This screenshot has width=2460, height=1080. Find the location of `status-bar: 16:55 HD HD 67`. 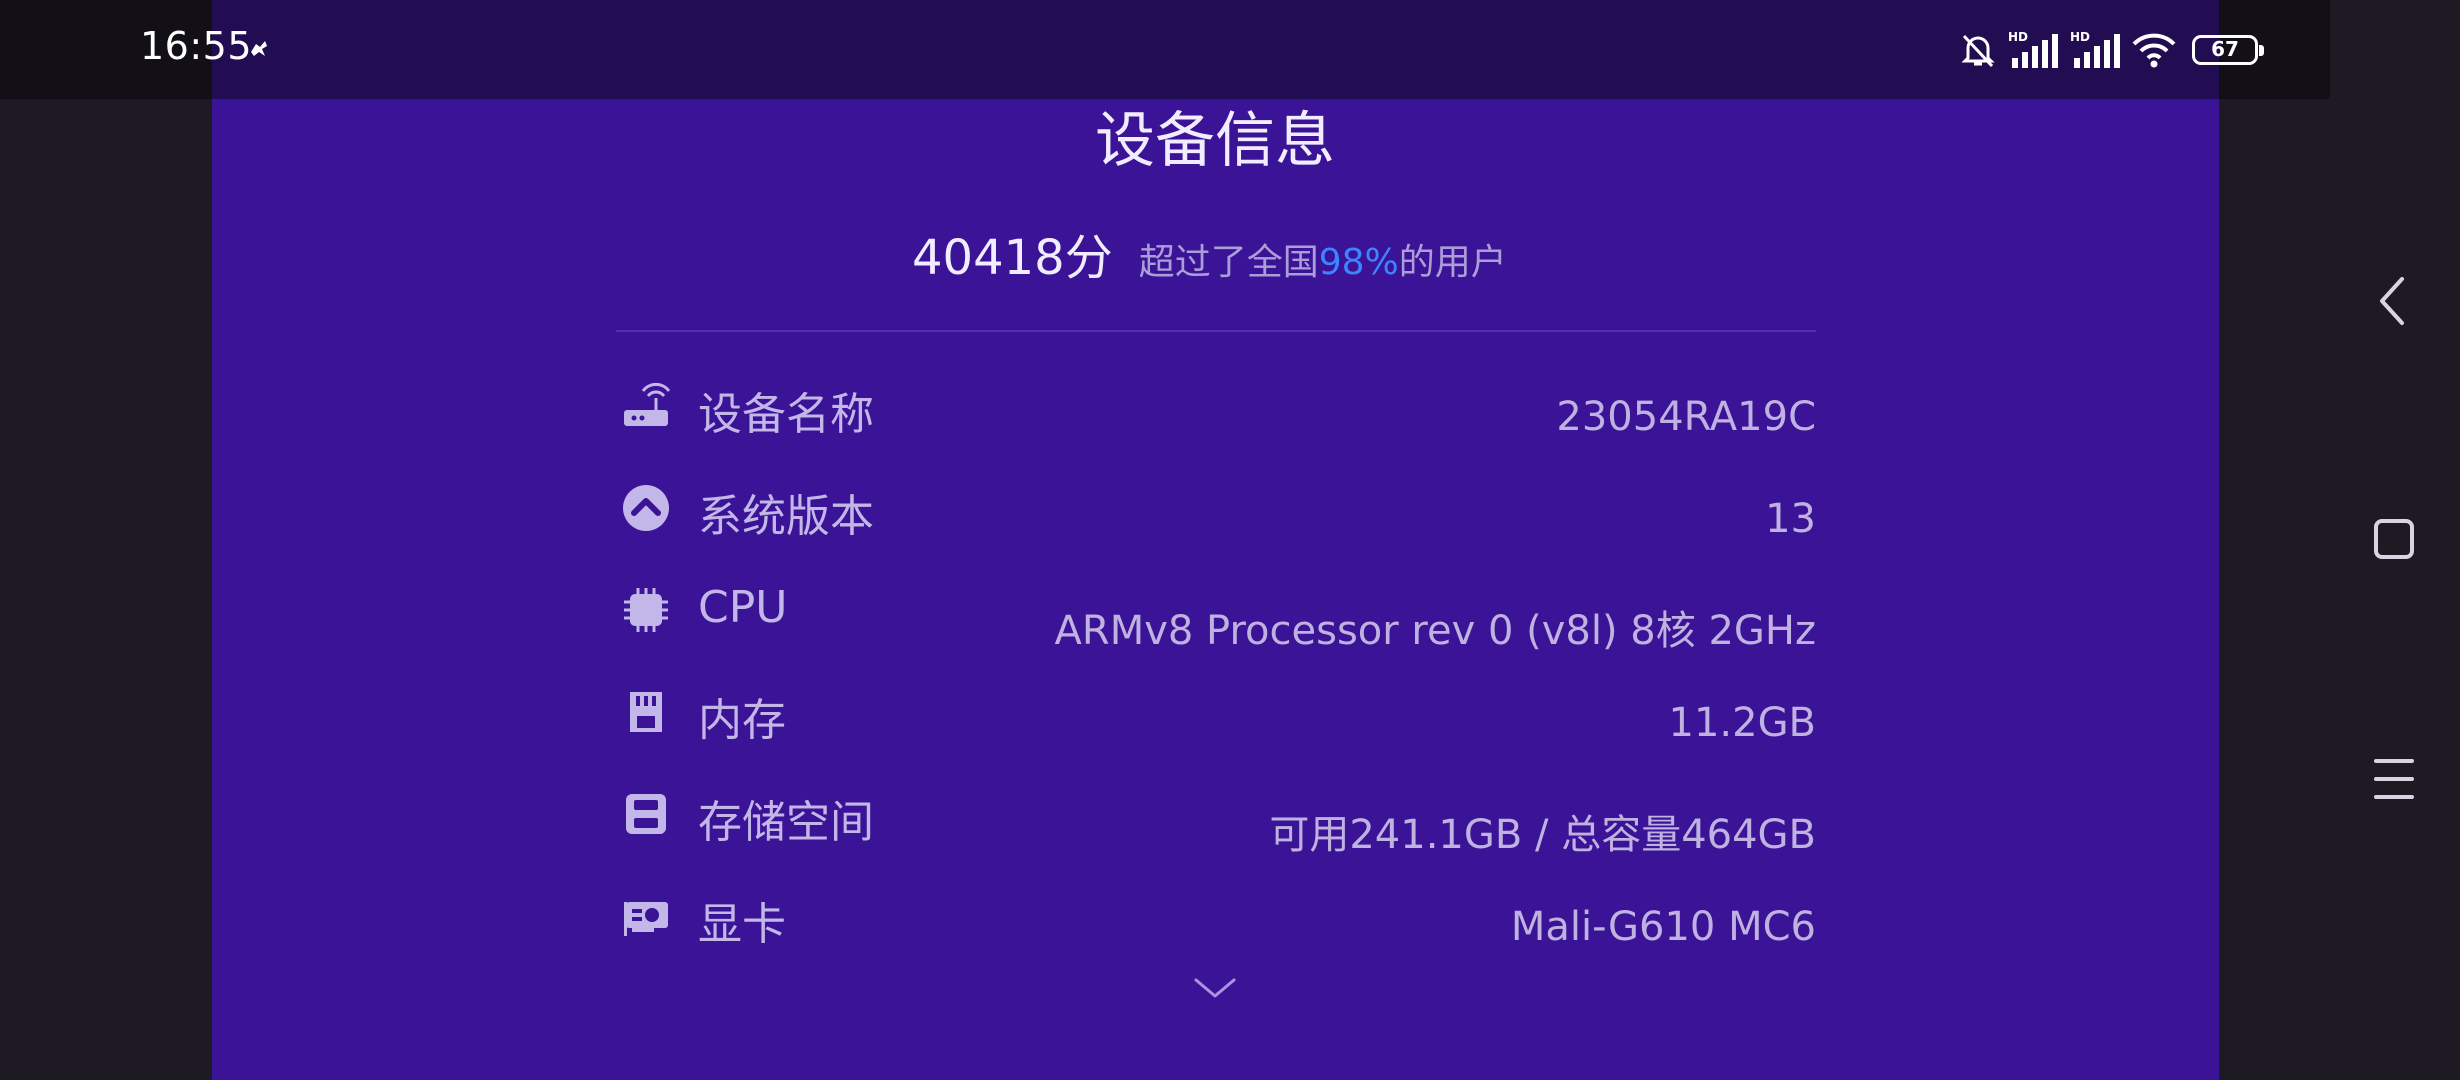

status-bar: 16:55 HD HD 67 is located at coordinates (1165, 49).